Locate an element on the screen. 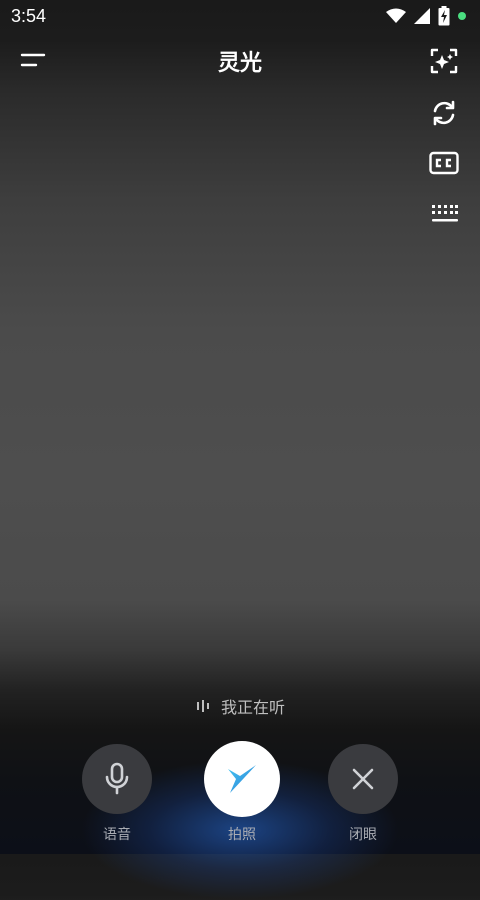 Image resolution: width=480 pixels, height=900 pixels. keyboard-button is located at coordinates (444, 213).